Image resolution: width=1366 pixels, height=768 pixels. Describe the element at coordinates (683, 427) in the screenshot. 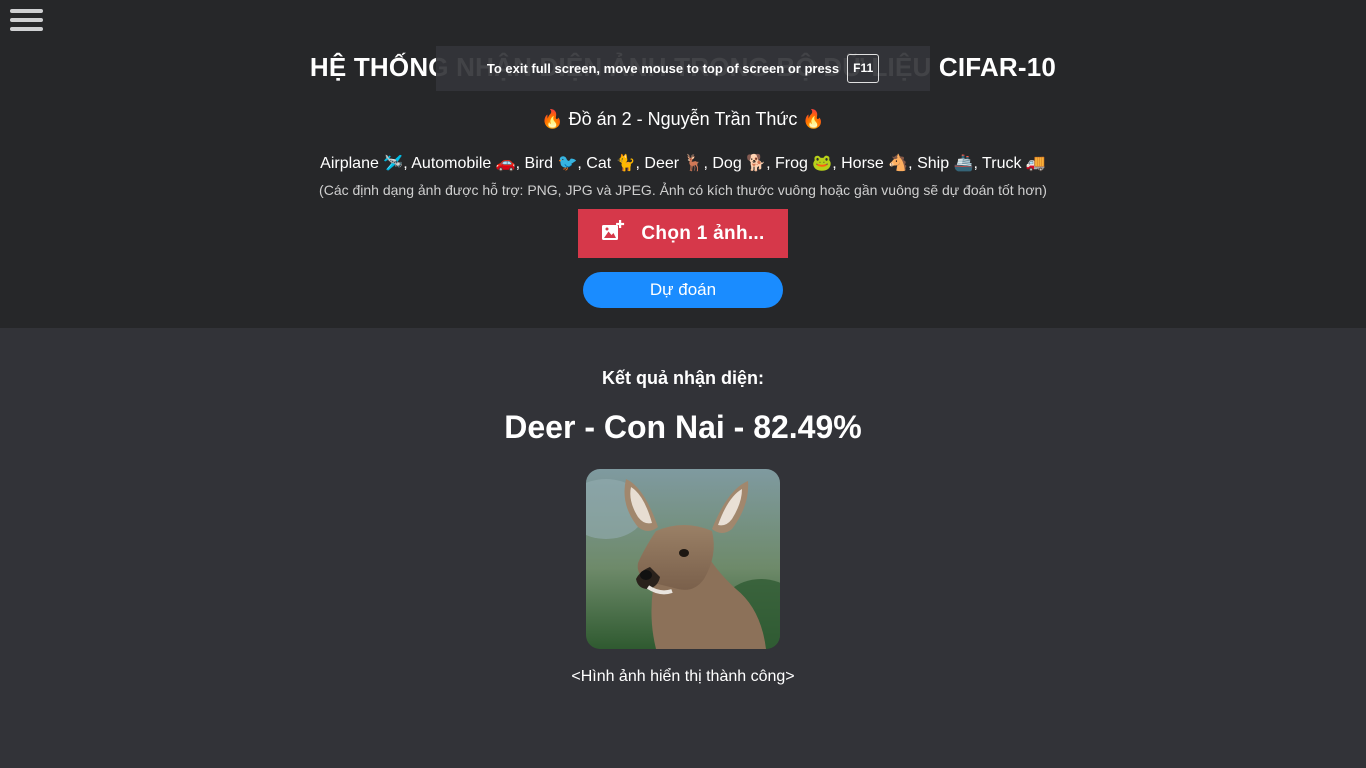

I see `result-value: Deer - Con Nai - 82.49%` at that location.